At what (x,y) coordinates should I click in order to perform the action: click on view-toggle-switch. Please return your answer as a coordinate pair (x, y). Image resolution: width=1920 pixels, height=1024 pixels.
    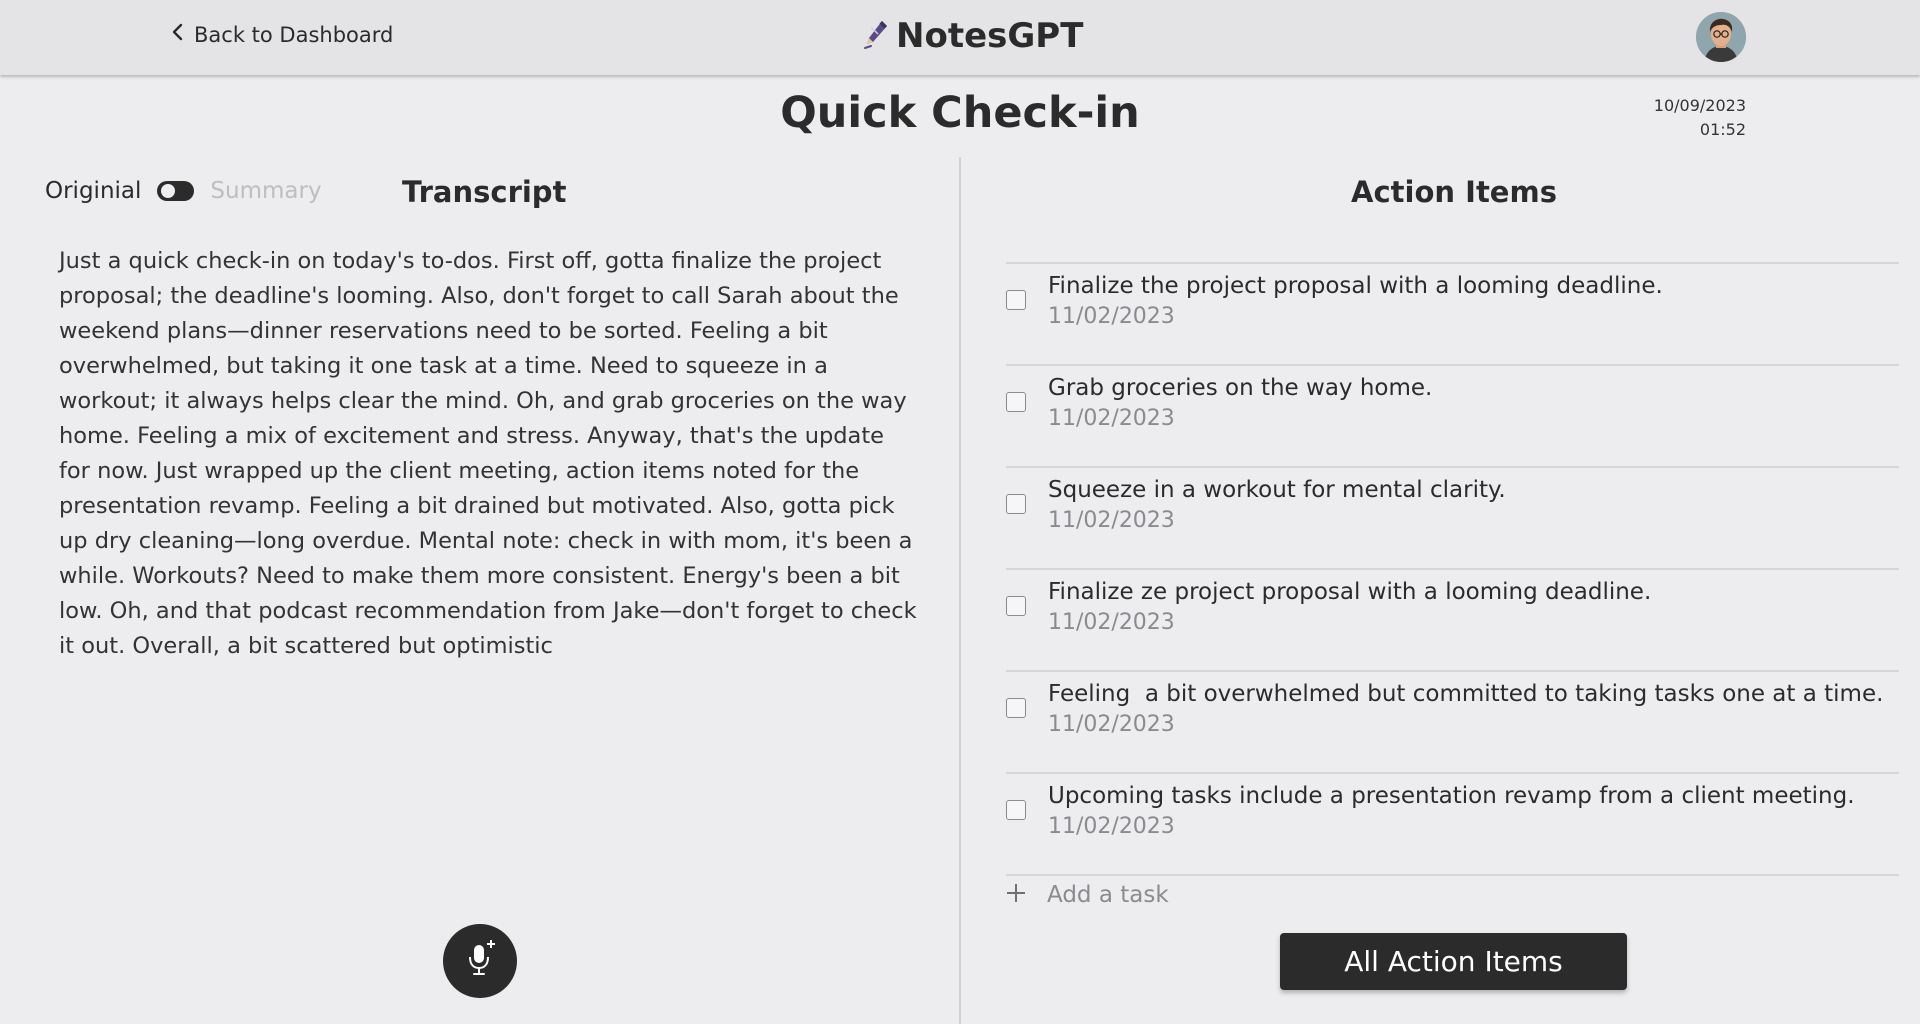
    Looking at the image, I should click on (176, 191).